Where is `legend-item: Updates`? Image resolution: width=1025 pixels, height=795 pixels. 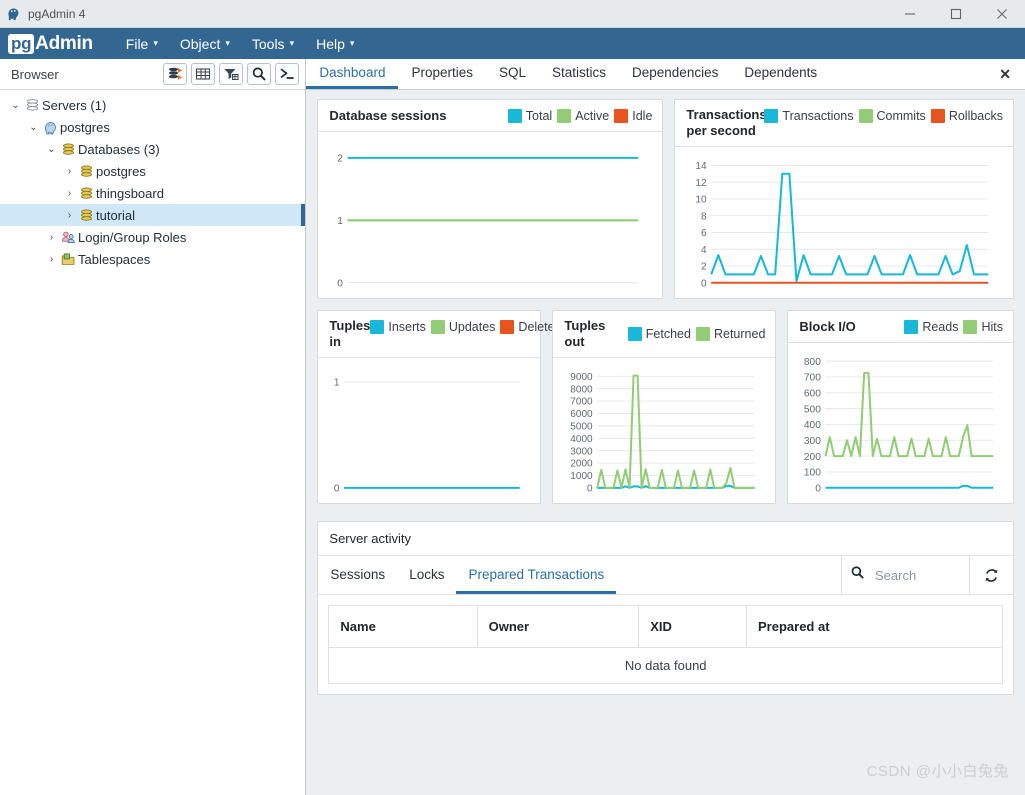 legend-item: Updates is located at coordinates (462, 327).